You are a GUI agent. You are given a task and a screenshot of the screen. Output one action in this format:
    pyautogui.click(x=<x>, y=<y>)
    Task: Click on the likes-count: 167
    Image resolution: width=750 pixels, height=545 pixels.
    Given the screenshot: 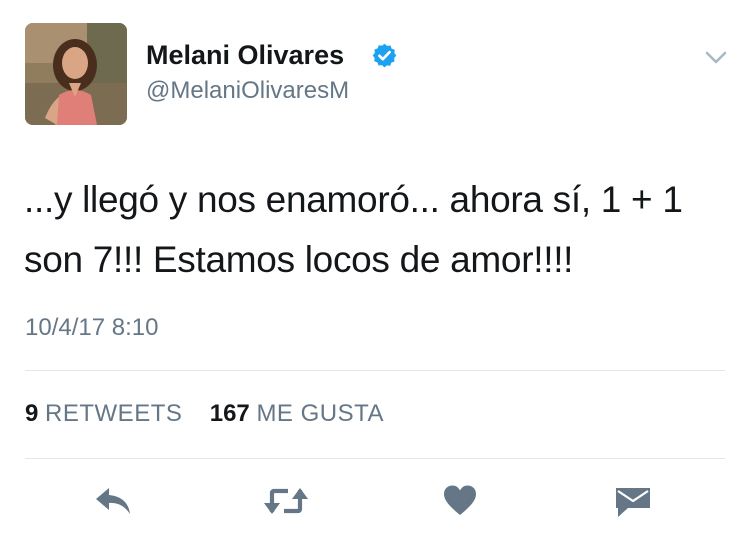 What is the action you would take?
    pyautogui.click(x=230, y=413)
    